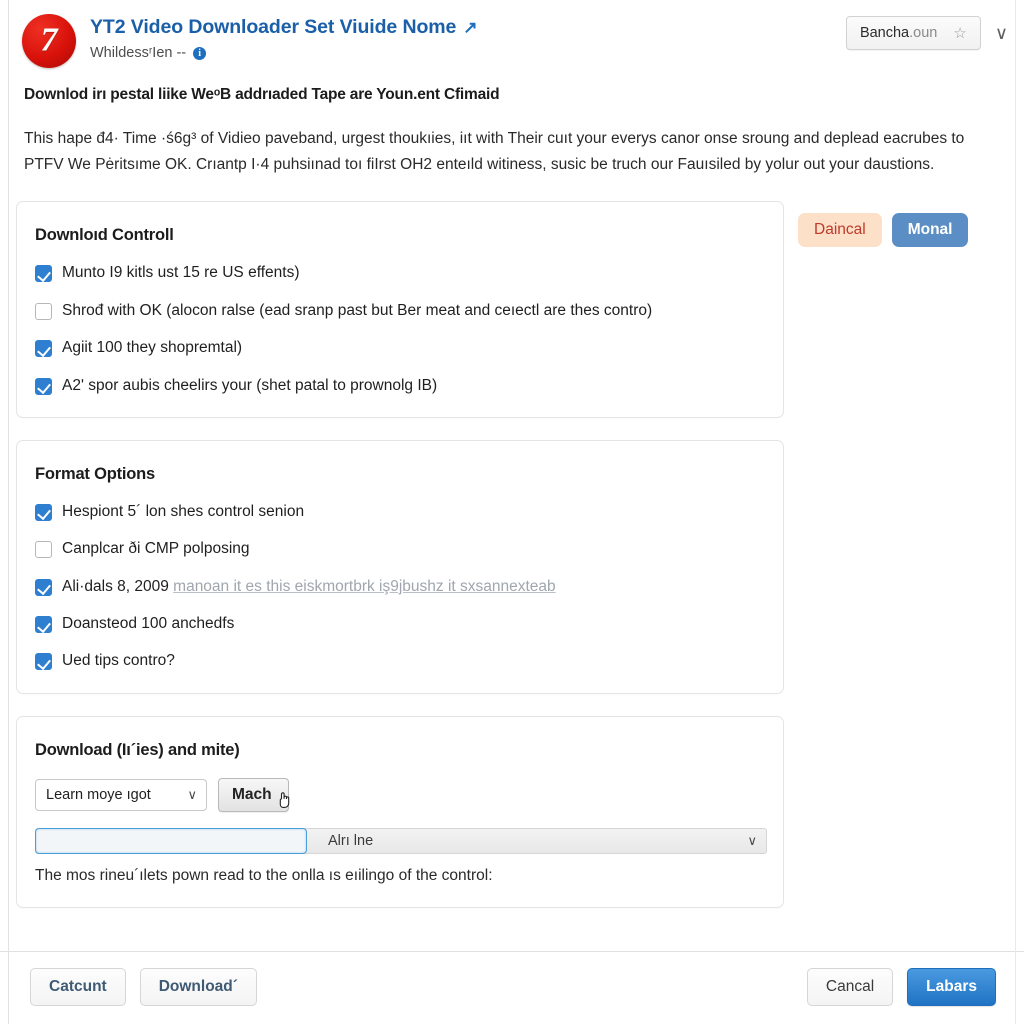 Image resolution: width=1024 pixels, height=1024 pixels. I want to click on download-button: Download´, so click(198, 987).